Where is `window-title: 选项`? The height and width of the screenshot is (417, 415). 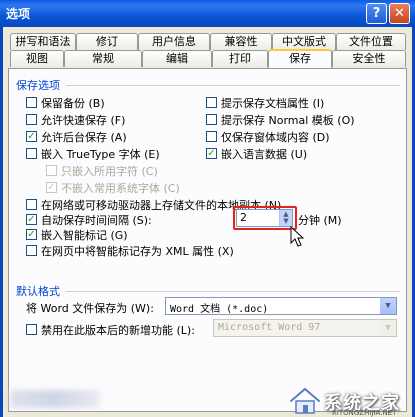
window-title: 选项 is located at coordinates (18, 14).